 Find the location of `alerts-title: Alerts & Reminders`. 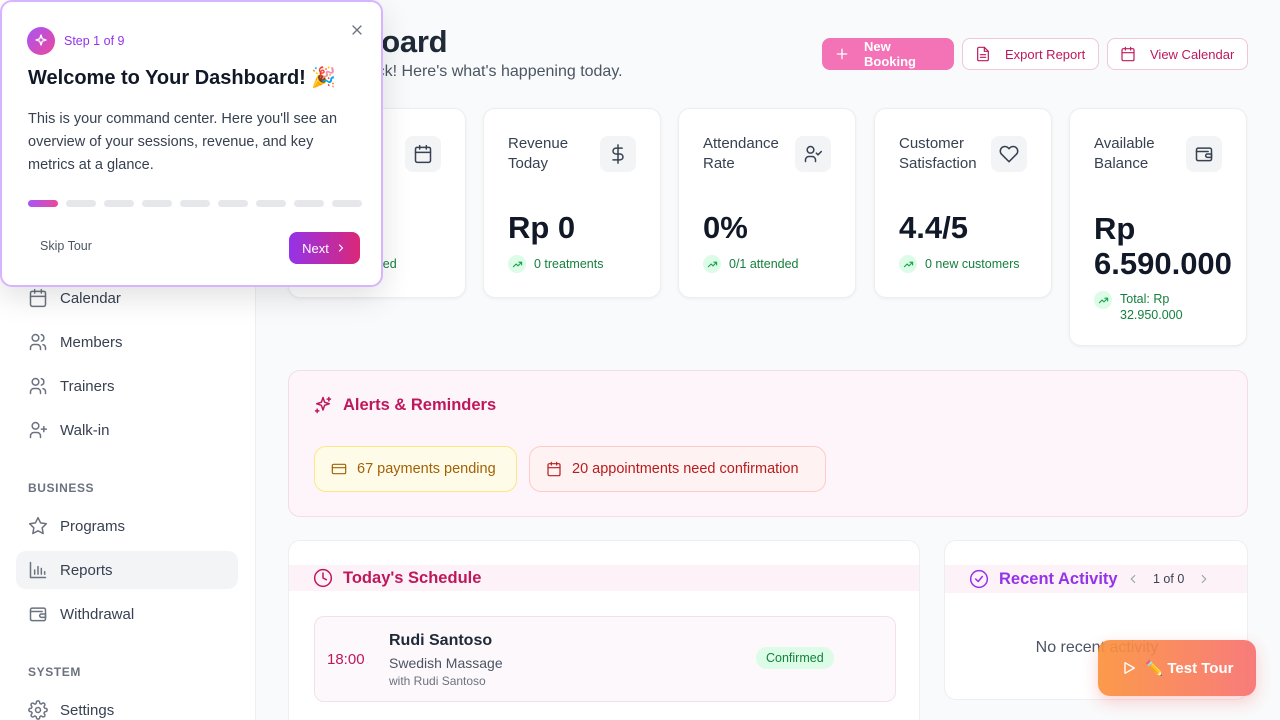

alerts-title: Alerts & Reminders is located at coordinates (420, 404).